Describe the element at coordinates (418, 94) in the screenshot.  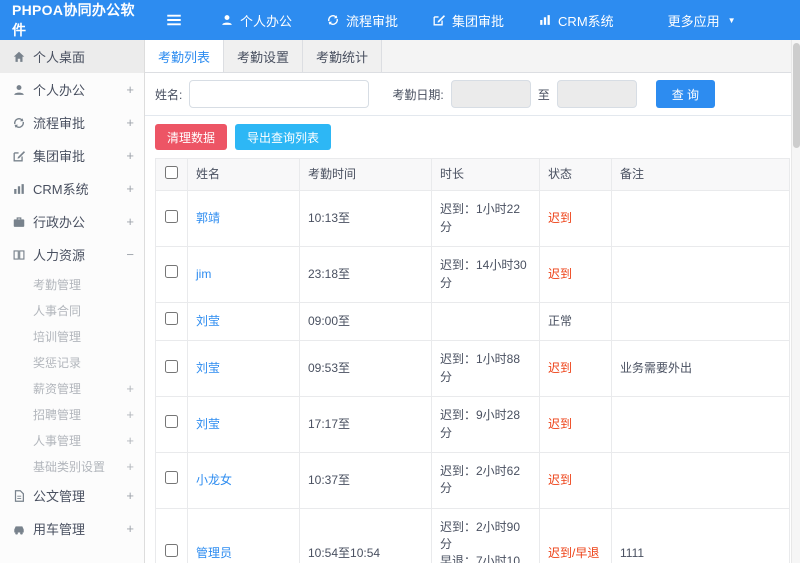
I see `date-label: 考勤日期:` at that location.